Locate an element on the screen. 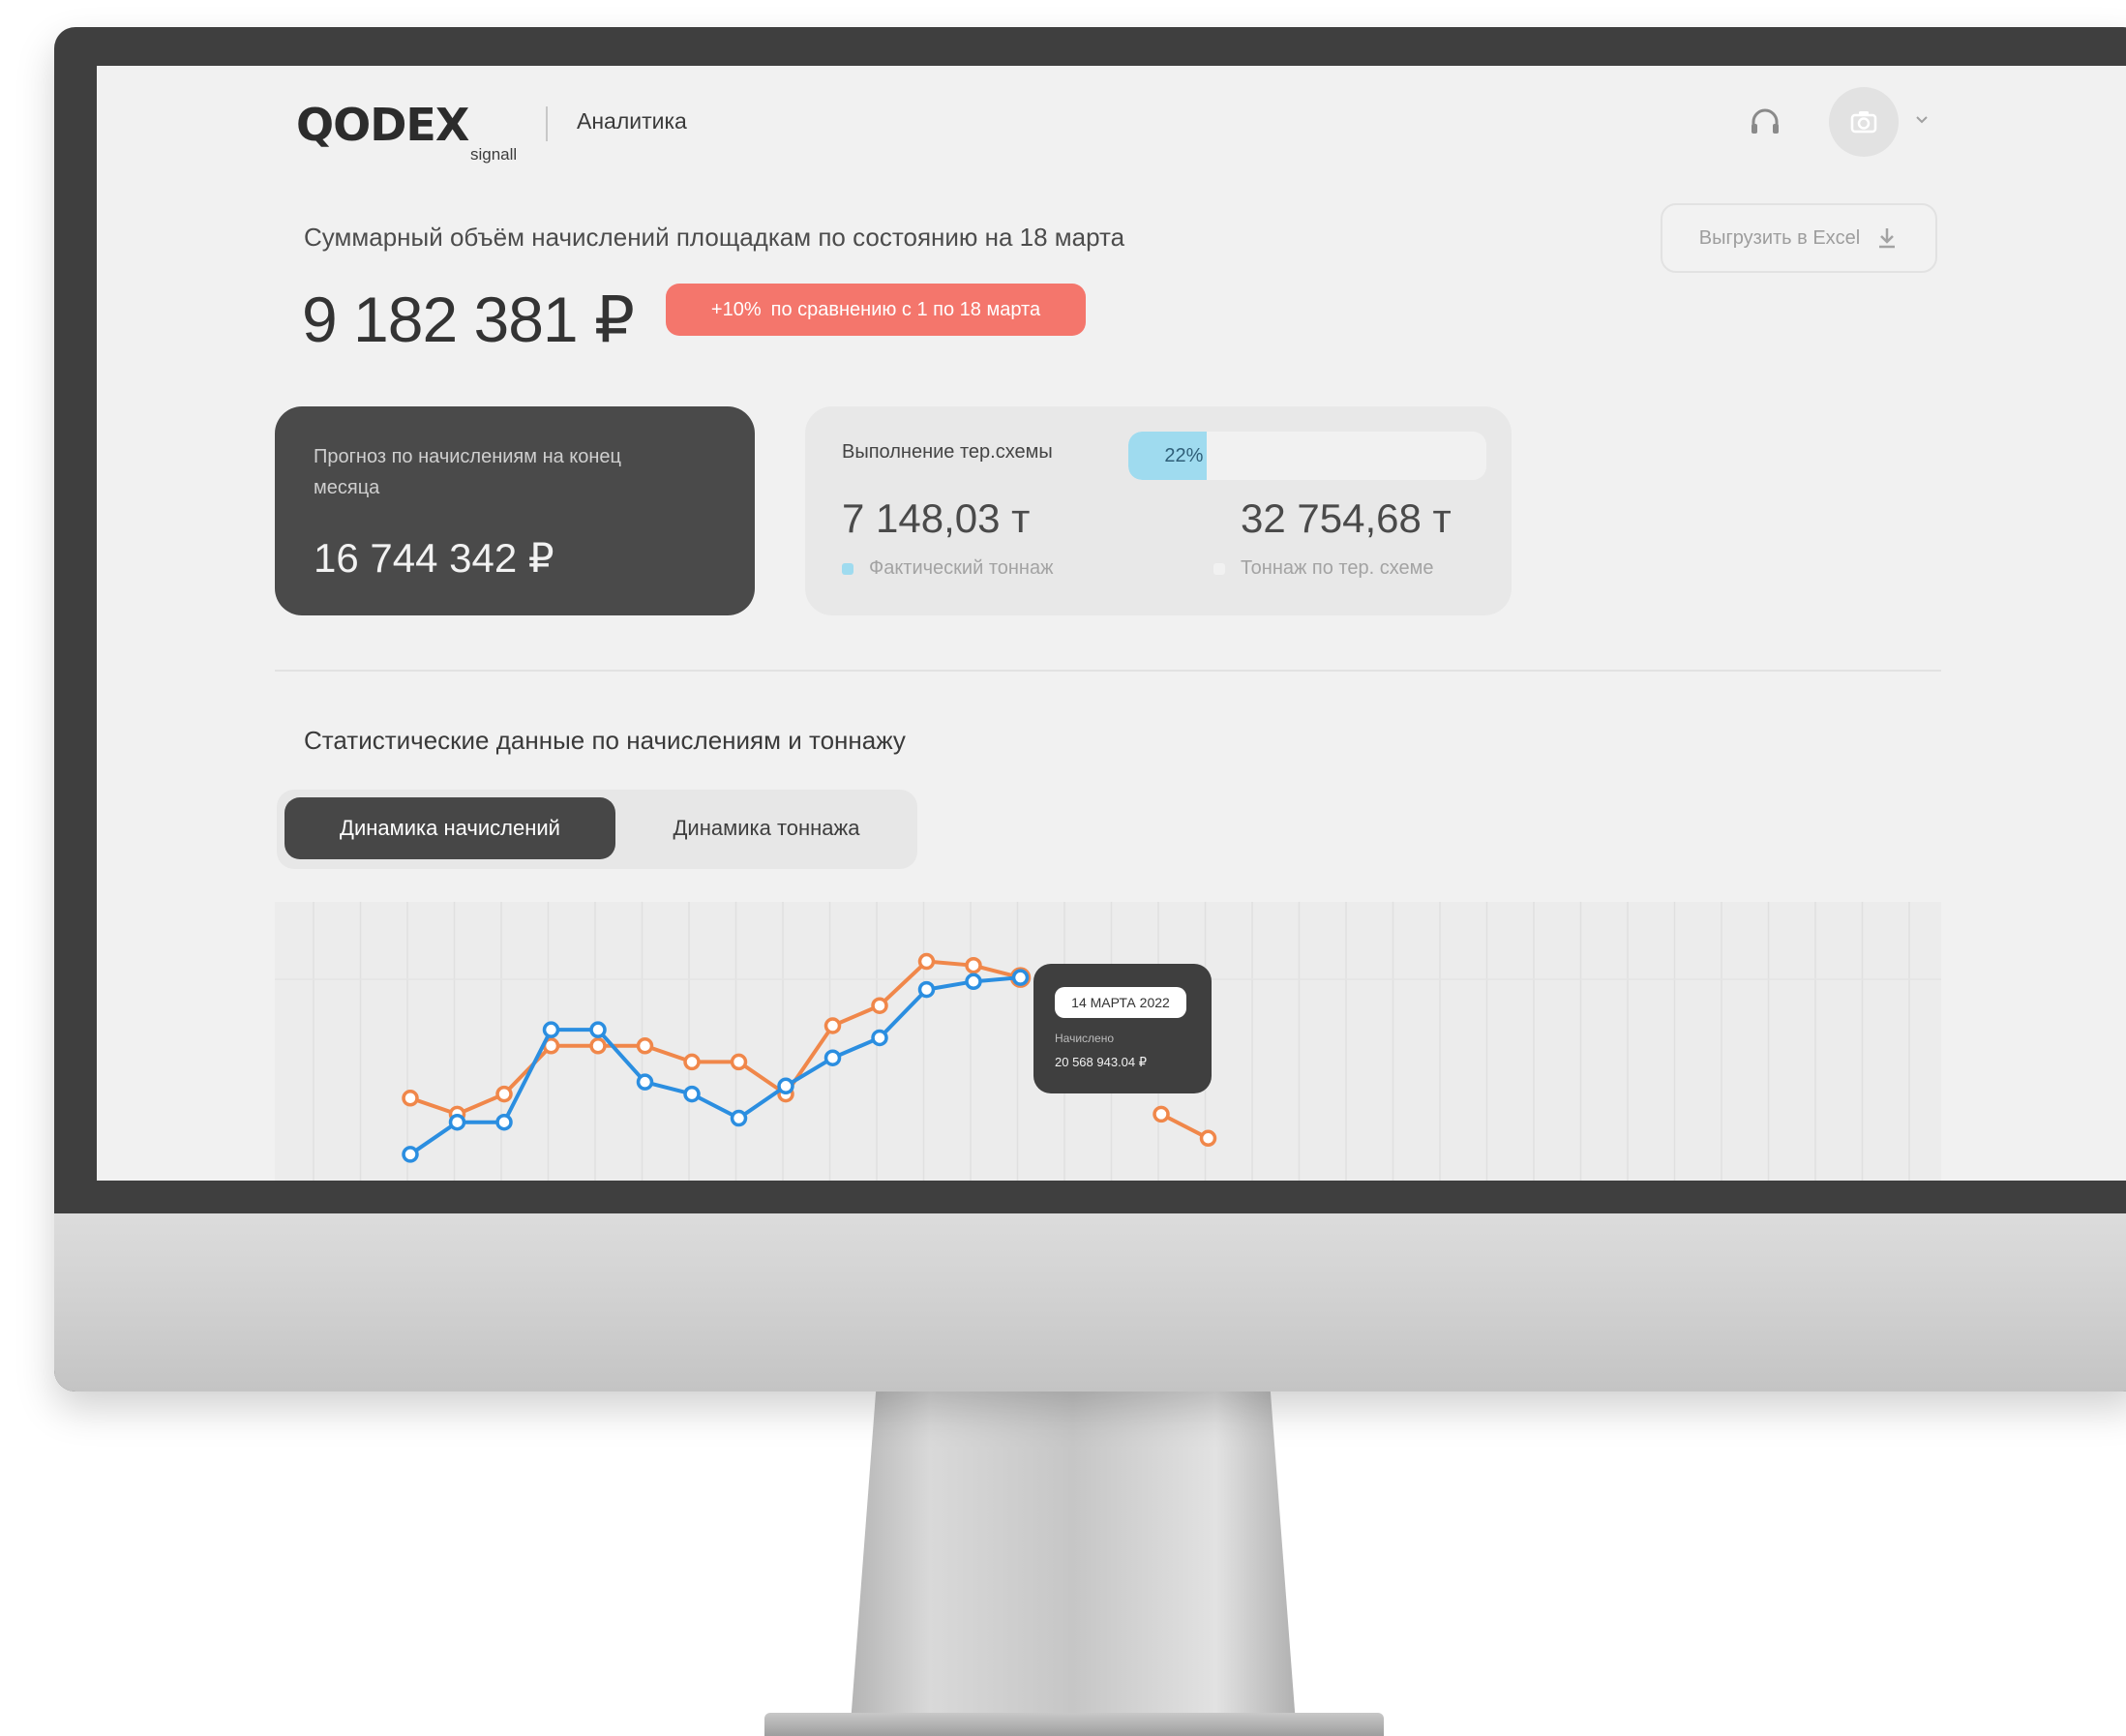 This screenshot has width=2126, height=1736. forecast-label: Прогноз по начислениям на конец месяца is located at coordinates (468, 472).